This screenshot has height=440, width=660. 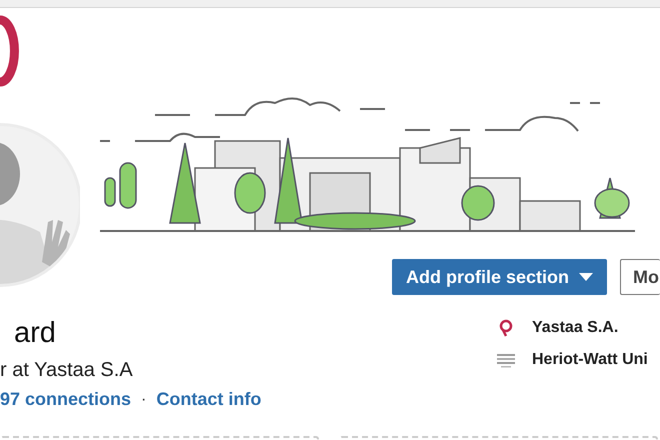 I want to click on more-button: Mo, so click(x=640, y=277).